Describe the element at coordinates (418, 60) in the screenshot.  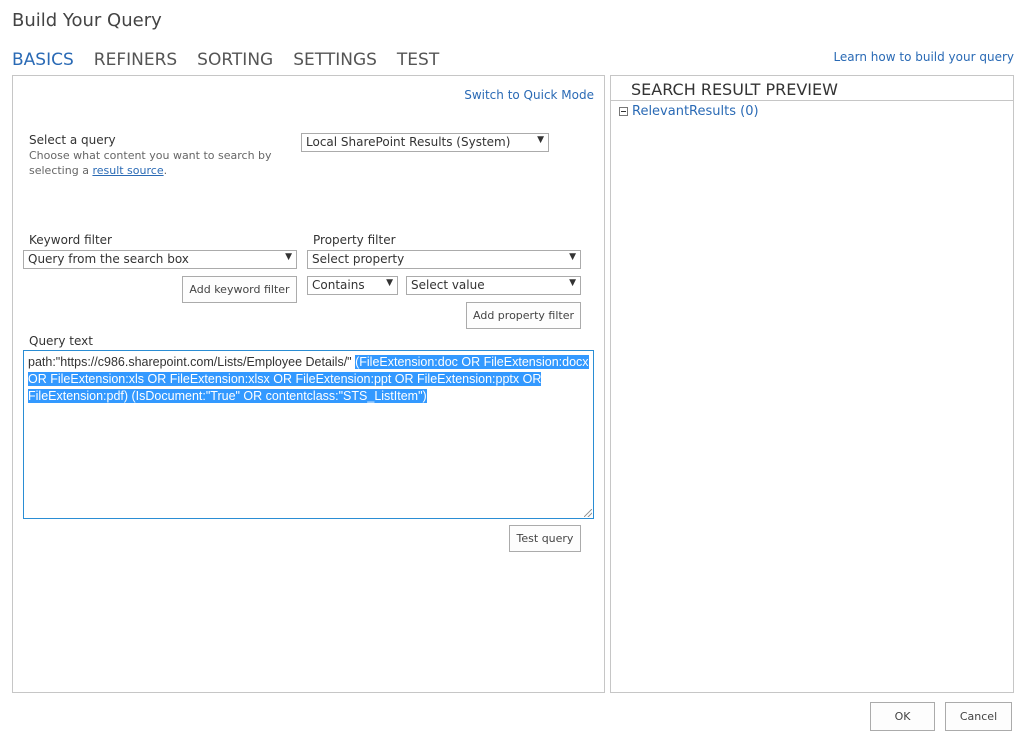
I see `tab-test: TEST` at that location.